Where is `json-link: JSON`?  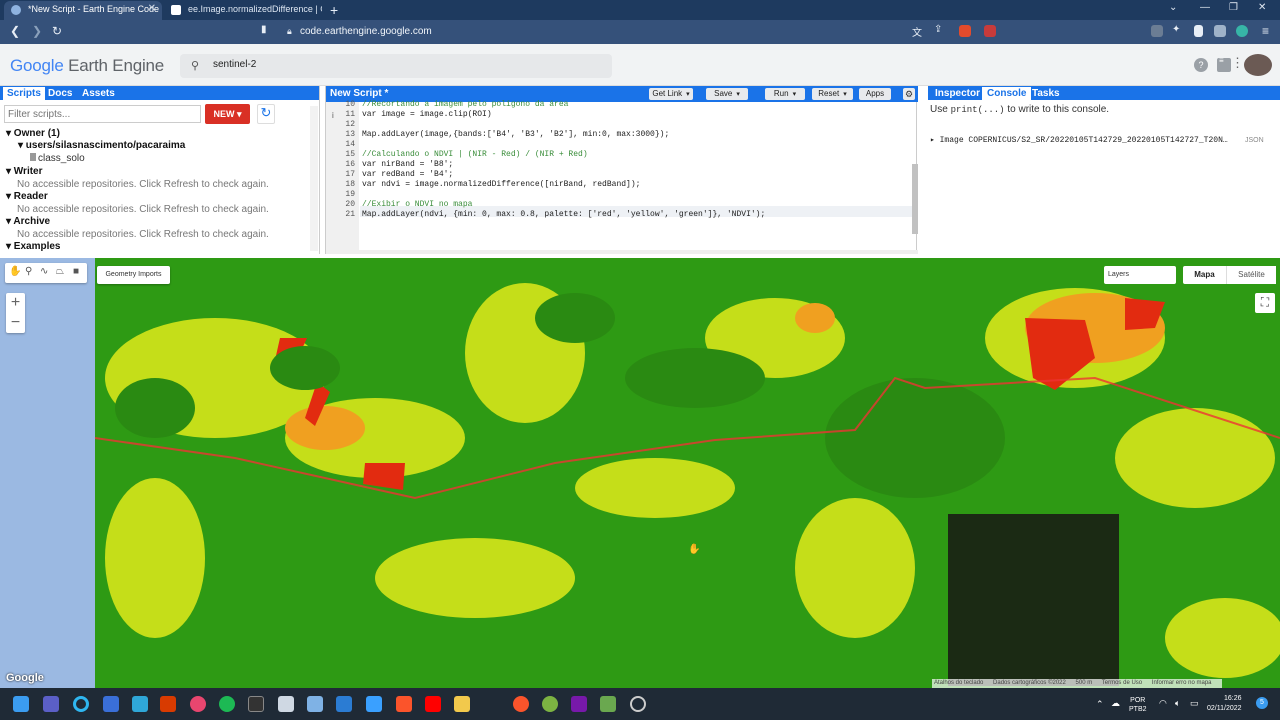
json-link: JSON is located at coordinates (1254, 140).